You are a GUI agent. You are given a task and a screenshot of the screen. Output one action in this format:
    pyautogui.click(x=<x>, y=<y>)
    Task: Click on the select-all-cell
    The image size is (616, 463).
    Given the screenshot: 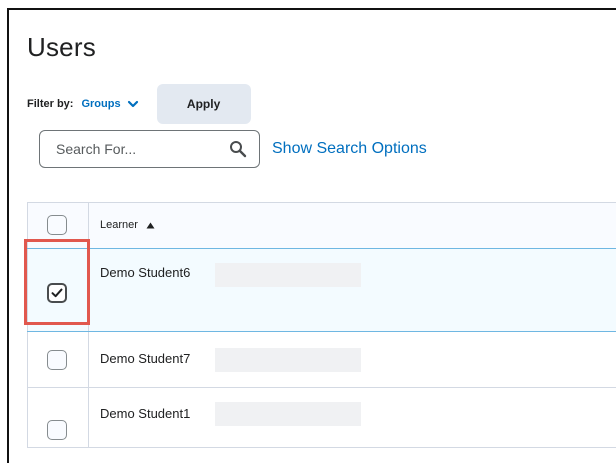 What is the action you would take?
    pyautogui.click(x=58, y=225)
    